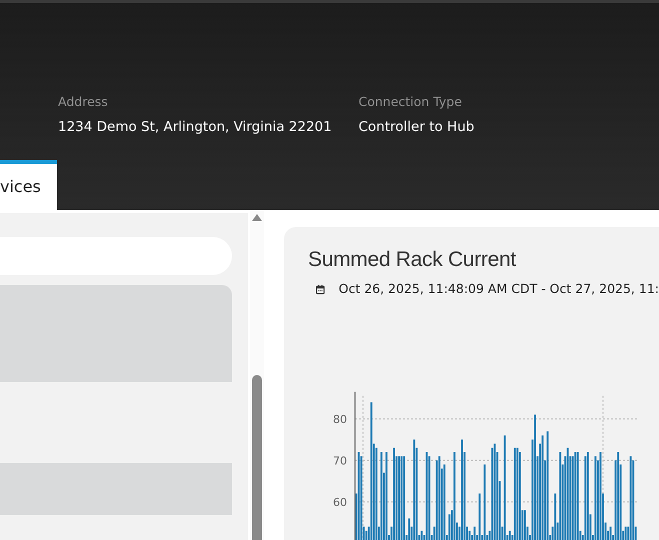 The image size is (659, 540). I want to click on scrollbar-thumb, so click(257, 457).